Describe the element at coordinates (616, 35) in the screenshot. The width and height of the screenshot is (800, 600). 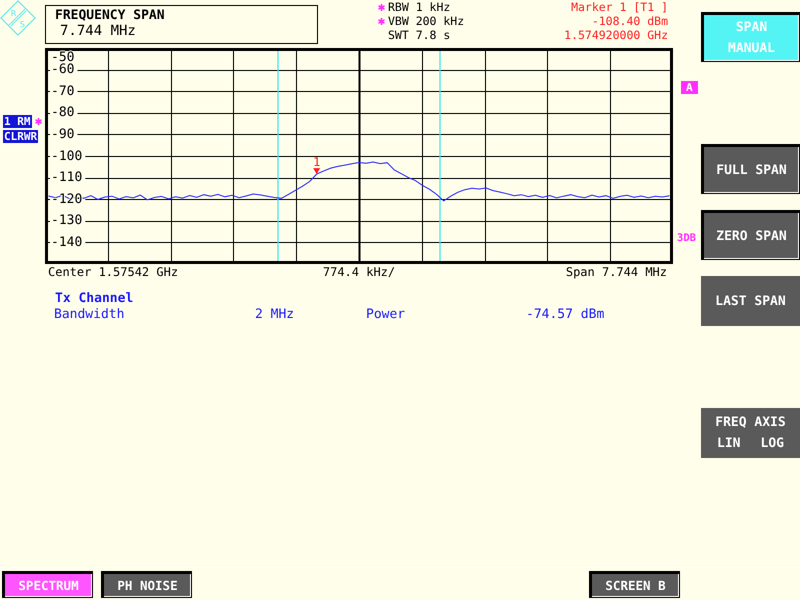
I see `marker-readout: 1.574920000 GHz` at that location.